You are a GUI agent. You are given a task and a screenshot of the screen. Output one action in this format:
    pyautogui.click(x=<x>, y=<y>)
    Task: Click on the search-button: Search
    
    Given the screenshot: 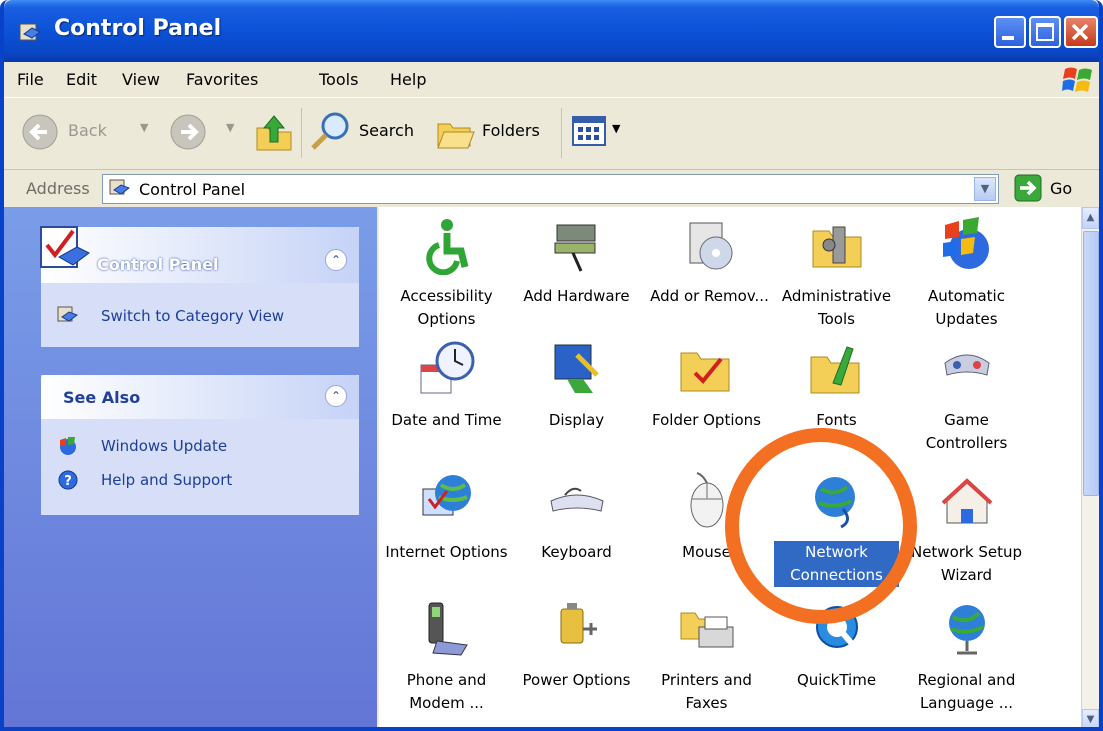 What is the action you would take?
    pyautogui.click(x=366, y=132)
    